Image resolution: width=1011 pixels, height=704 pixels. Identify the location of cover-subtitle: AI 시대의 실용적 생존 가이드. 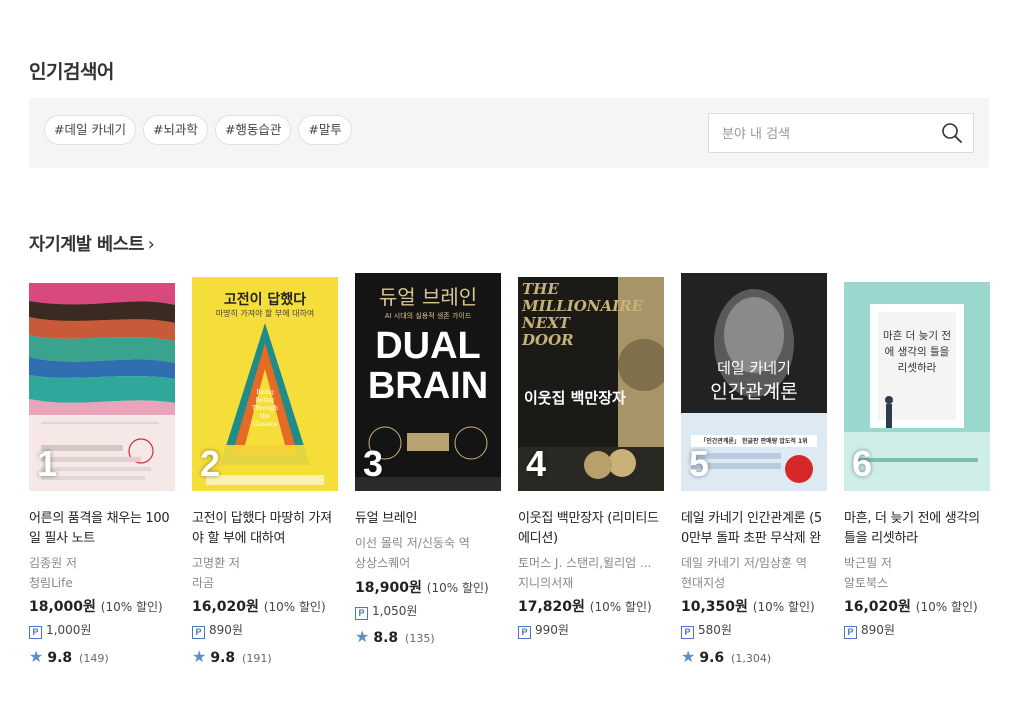
(428, 316).